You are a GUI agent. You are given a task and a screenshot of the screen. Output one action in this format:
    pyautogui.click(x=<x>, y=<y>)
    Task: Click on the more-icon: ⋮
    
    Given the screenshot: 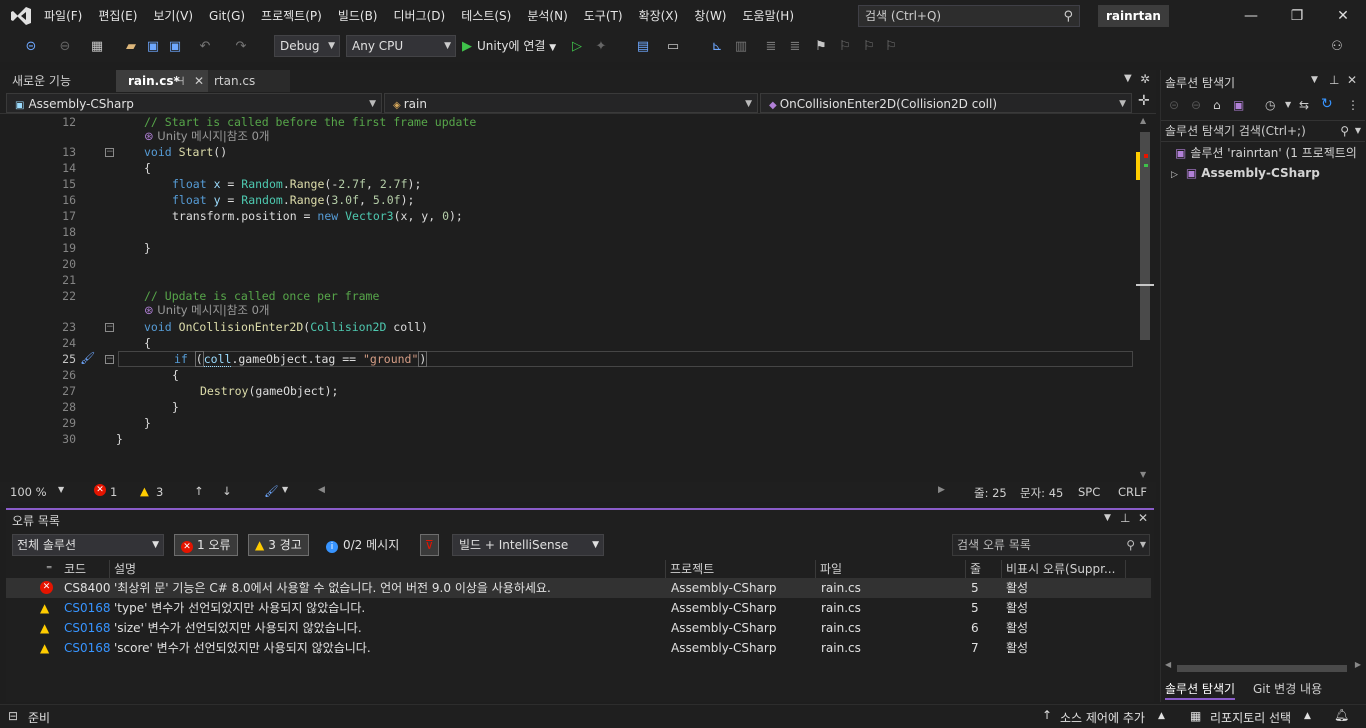 What is the action you would take?
    pyautogui.click(x=1353, y=105)
    